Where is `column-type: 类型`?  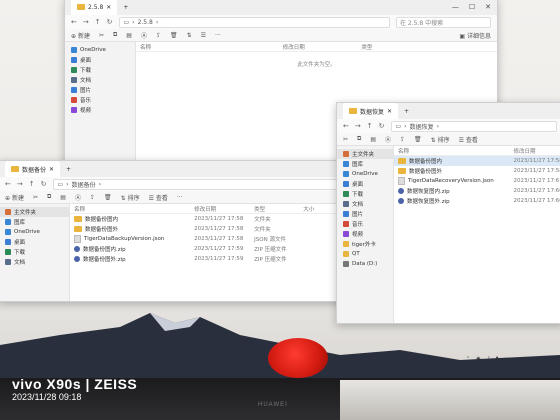
column-type: 类型 is located at coordinates (278, 209).